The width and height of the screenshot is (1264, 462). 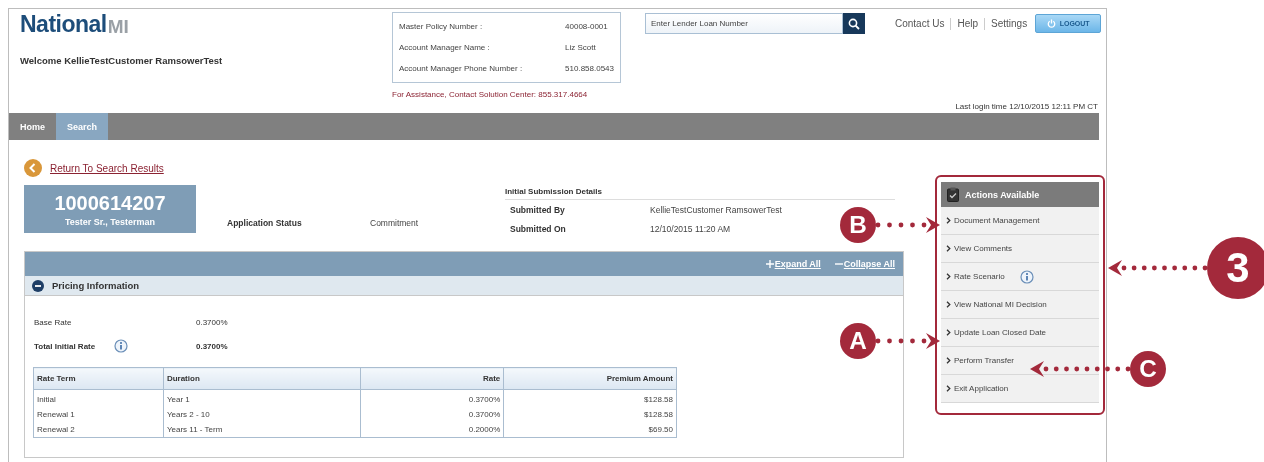 What do you see at coordinates (98, 378) in the screenshot?
I see `column-header: Rate Term` at bounding box center [98, 378].